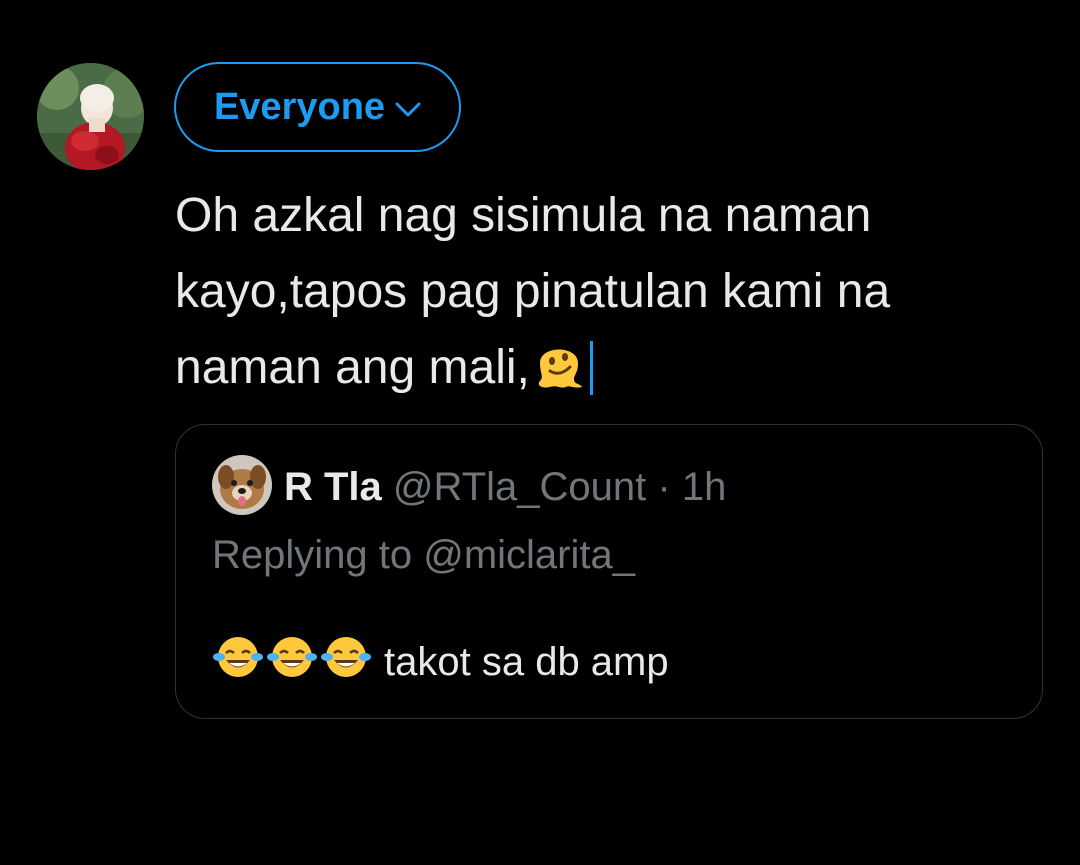 Image resolution: width=1080 pixels, height=865 pixels. I want to click on compose-line-1: Oh azkal nag sisimula na naman, so click(523, 215).